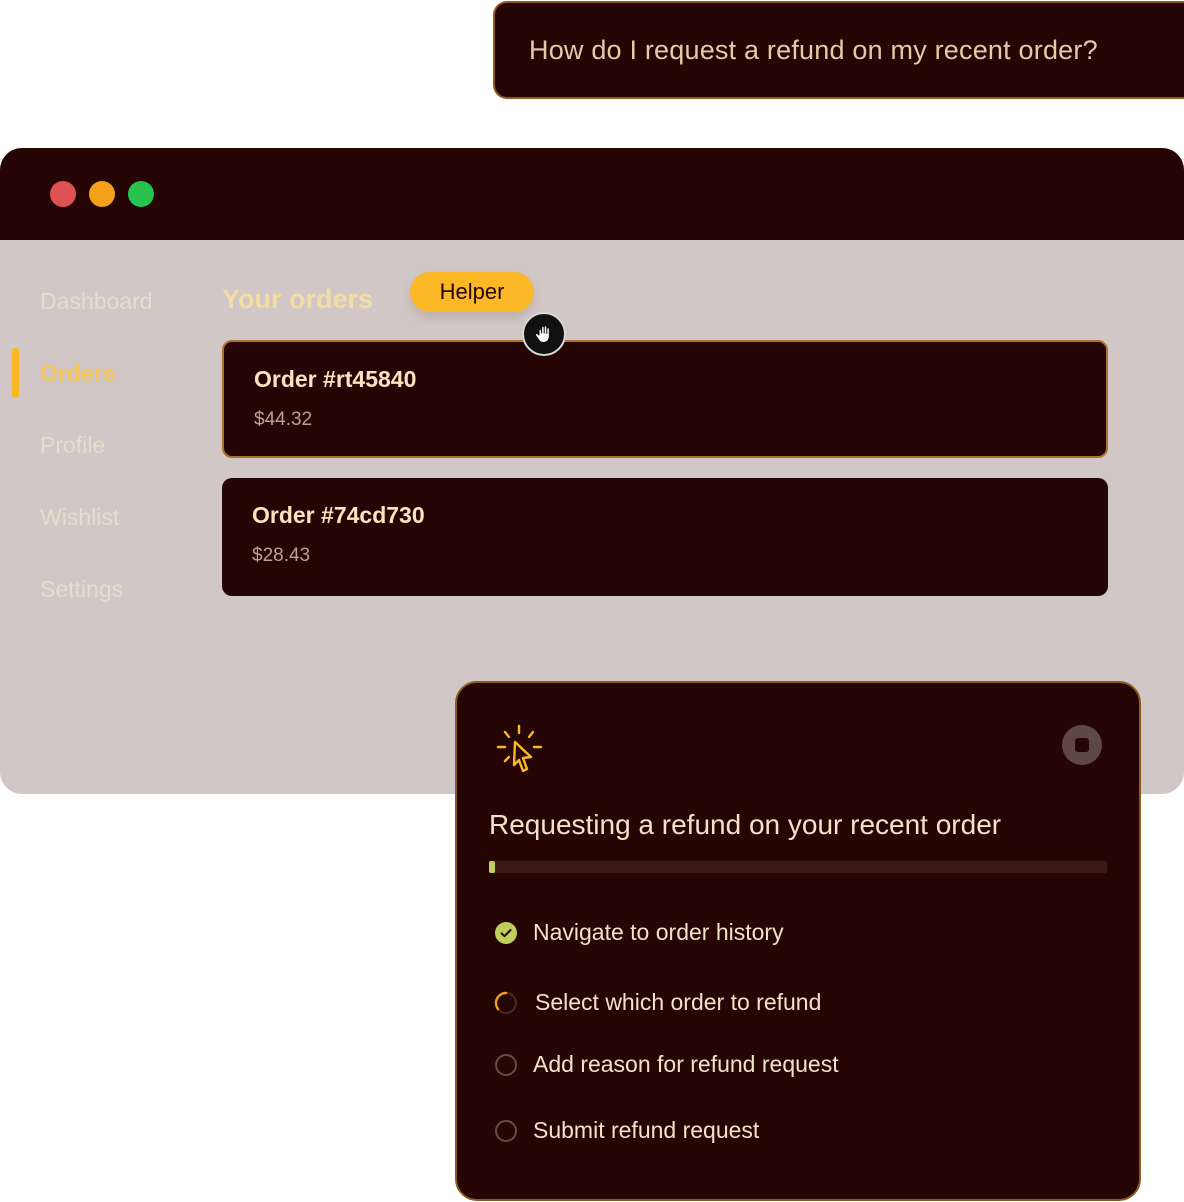  What do you see at coordinates (745, 824) in the screenshot?
I see `task-title: Requesting a refund on your recent order` at bounding box center [745, 824].